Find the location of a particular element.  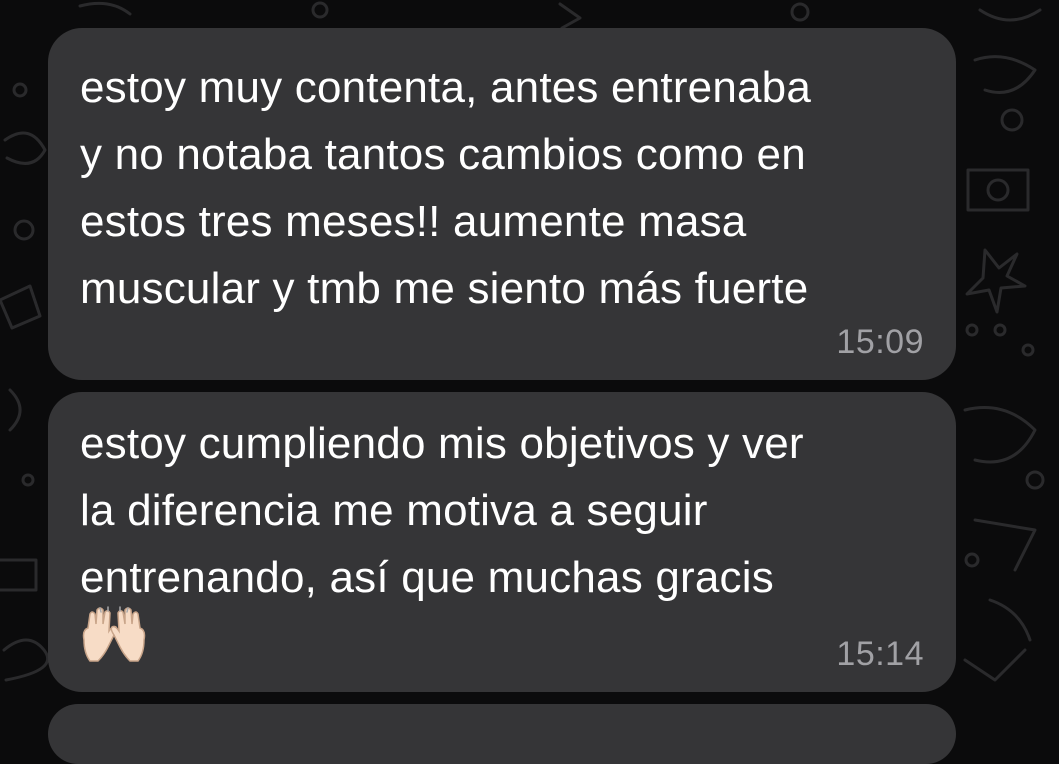

raising-hands-icon is located at coordinates (114, 634).